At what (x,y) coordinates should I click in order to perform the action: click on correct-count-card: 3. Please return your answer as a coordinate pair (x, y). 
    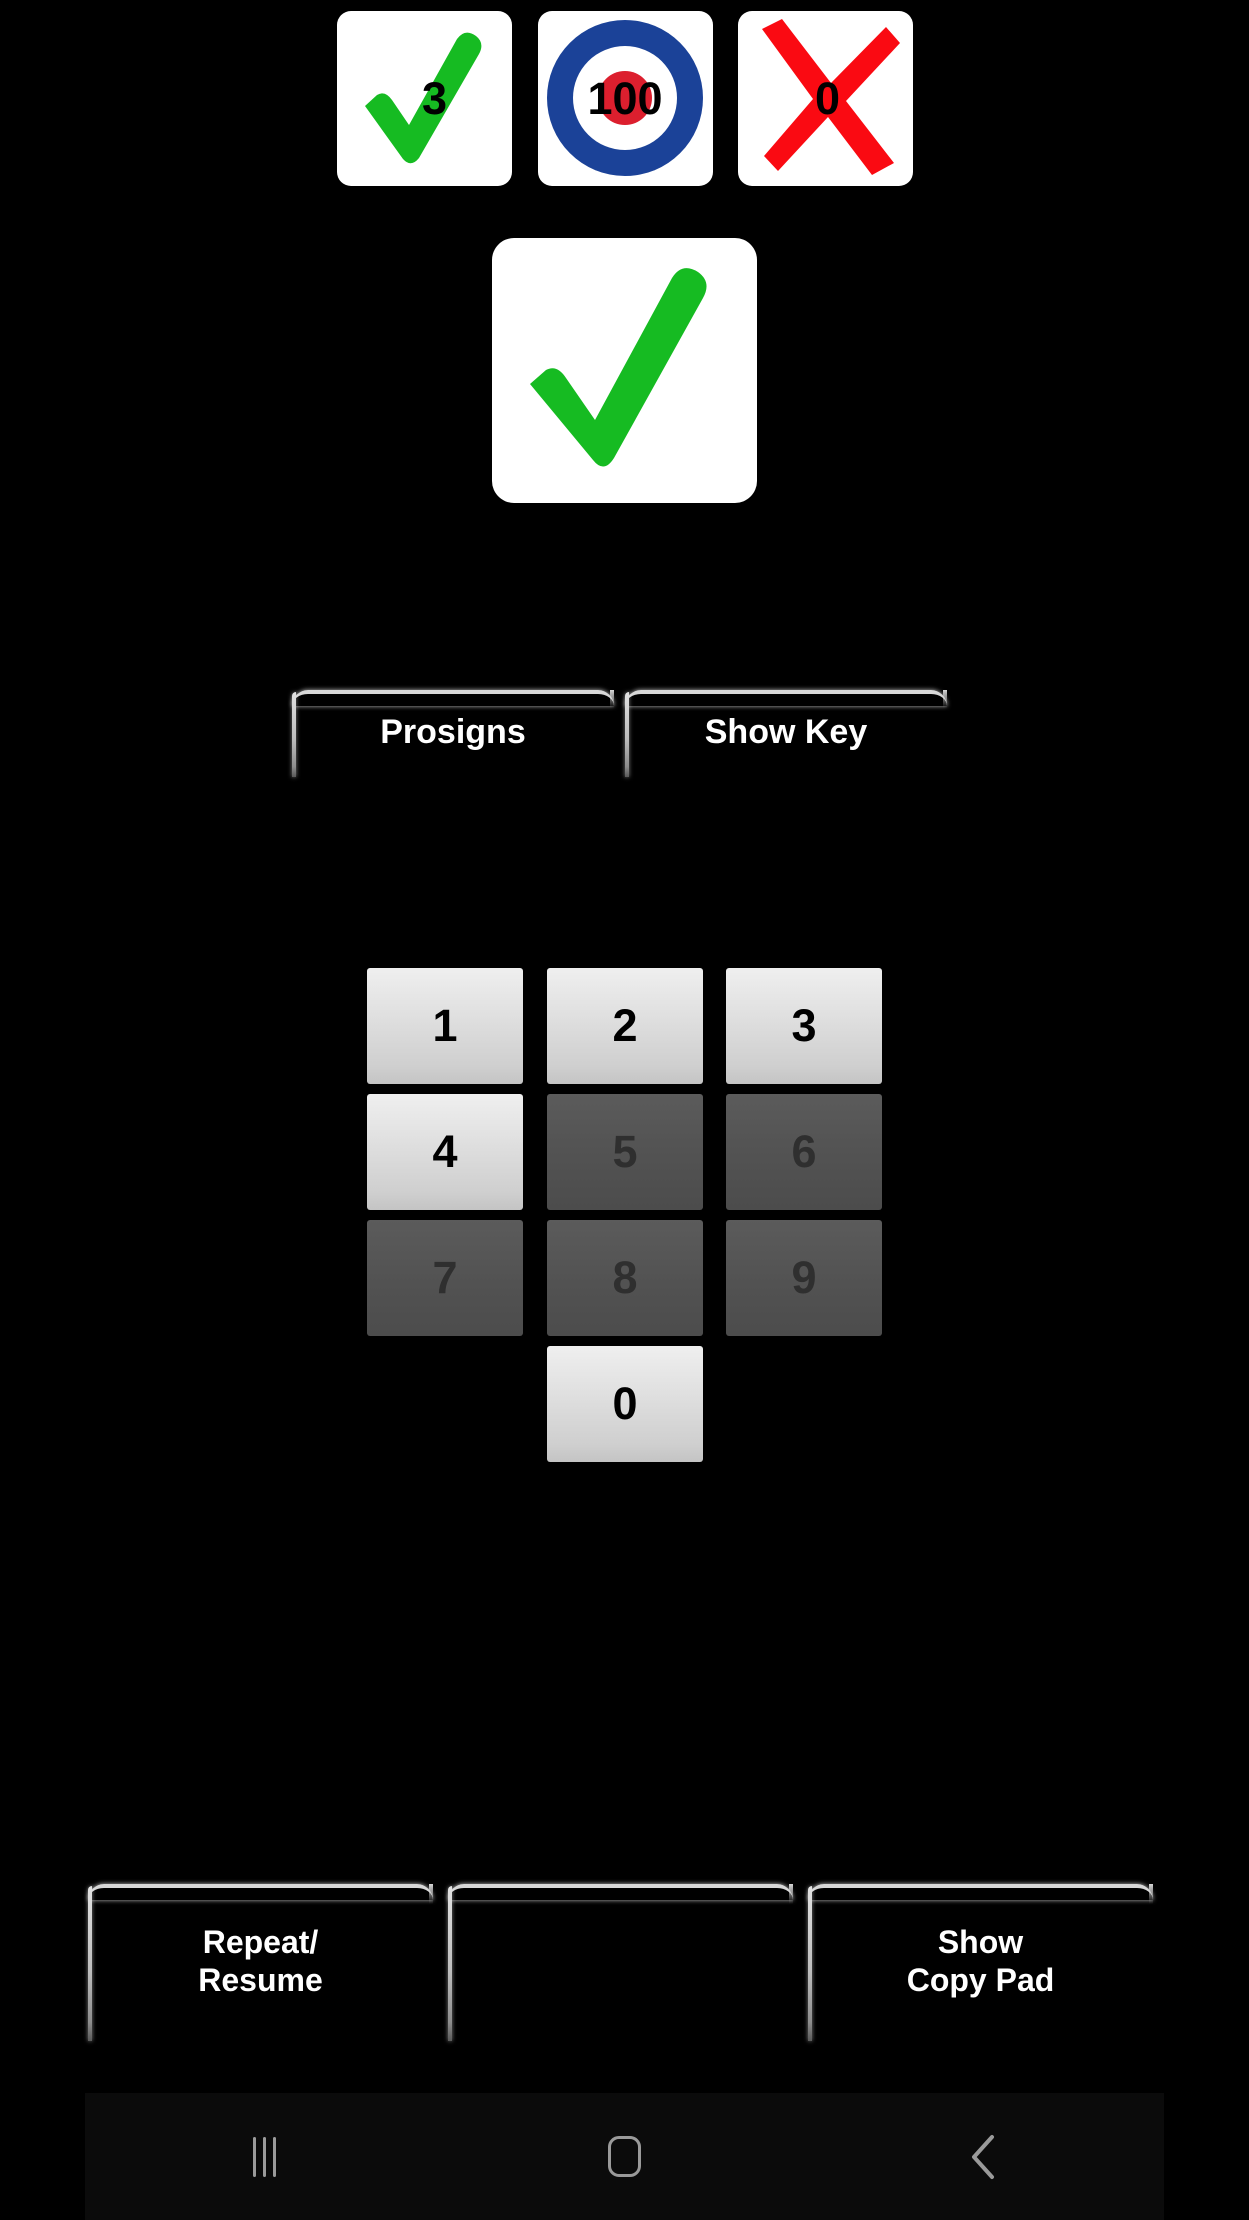
    Looking at the image, I should click on (424, 98).